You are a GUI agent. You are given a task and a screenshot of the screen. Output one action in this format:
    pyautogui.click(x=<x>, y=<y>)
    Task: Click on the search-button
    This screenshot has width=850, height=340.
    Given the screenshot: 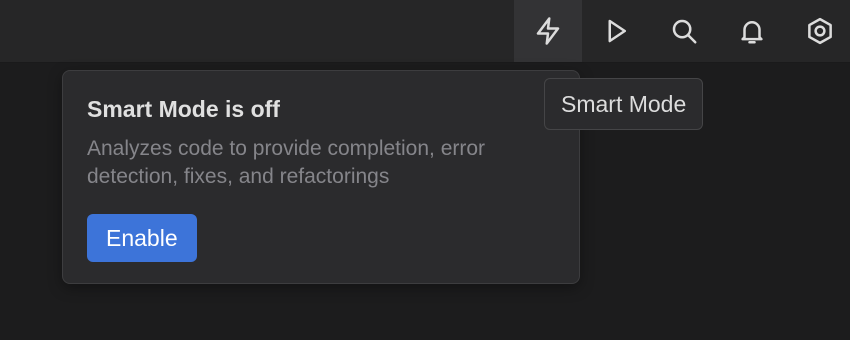 What is the action you would take?
    pyautogui.click(x=684, y=31)
    